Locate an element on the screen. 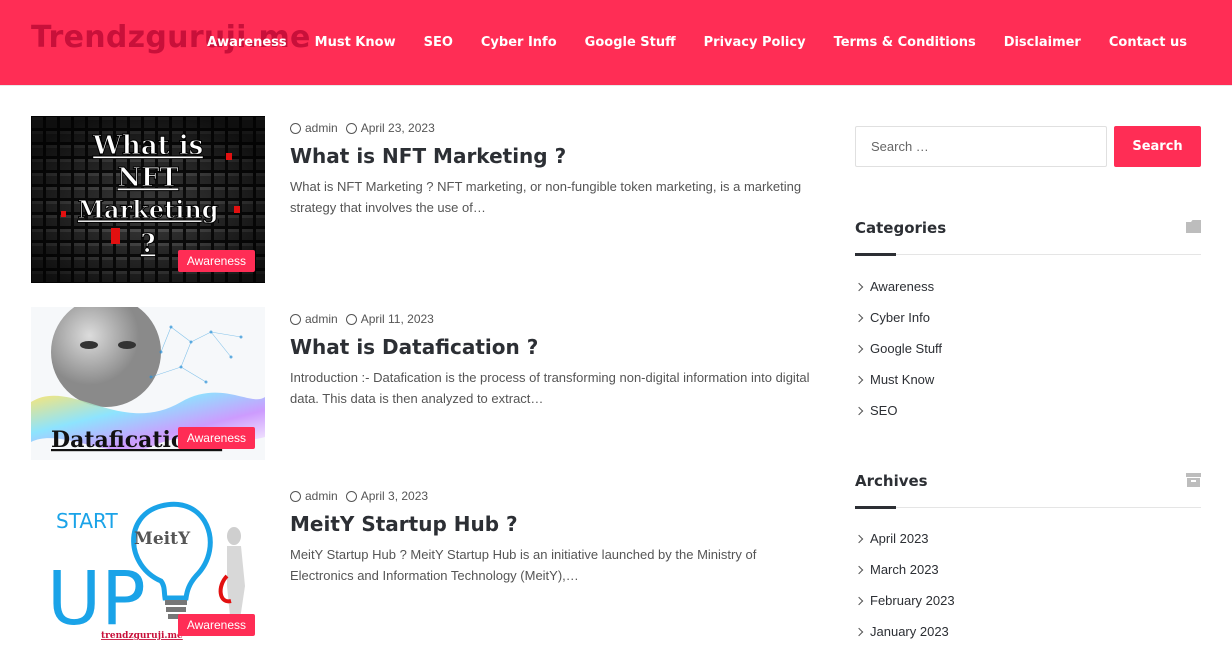 The width and height of the screenshot is (1232, 657). post-date: April 3, 2023 is located at coordinates (394, 496).